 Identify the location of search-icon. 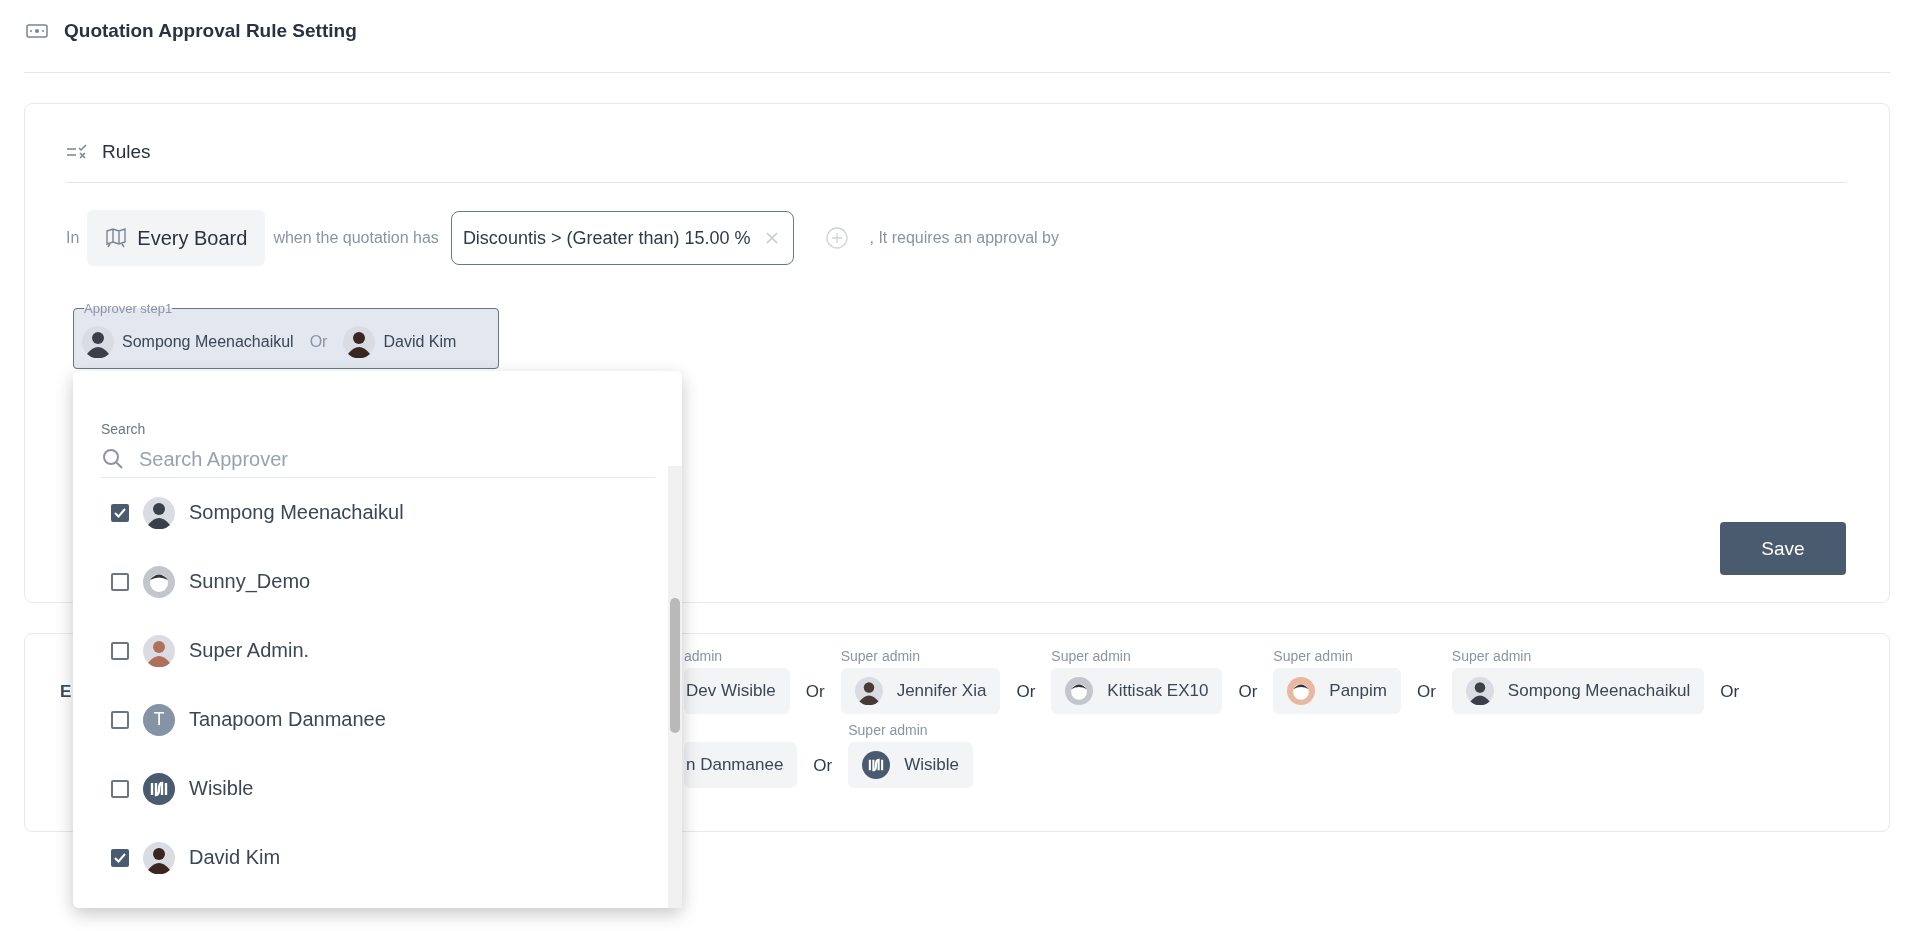
(113, 459).